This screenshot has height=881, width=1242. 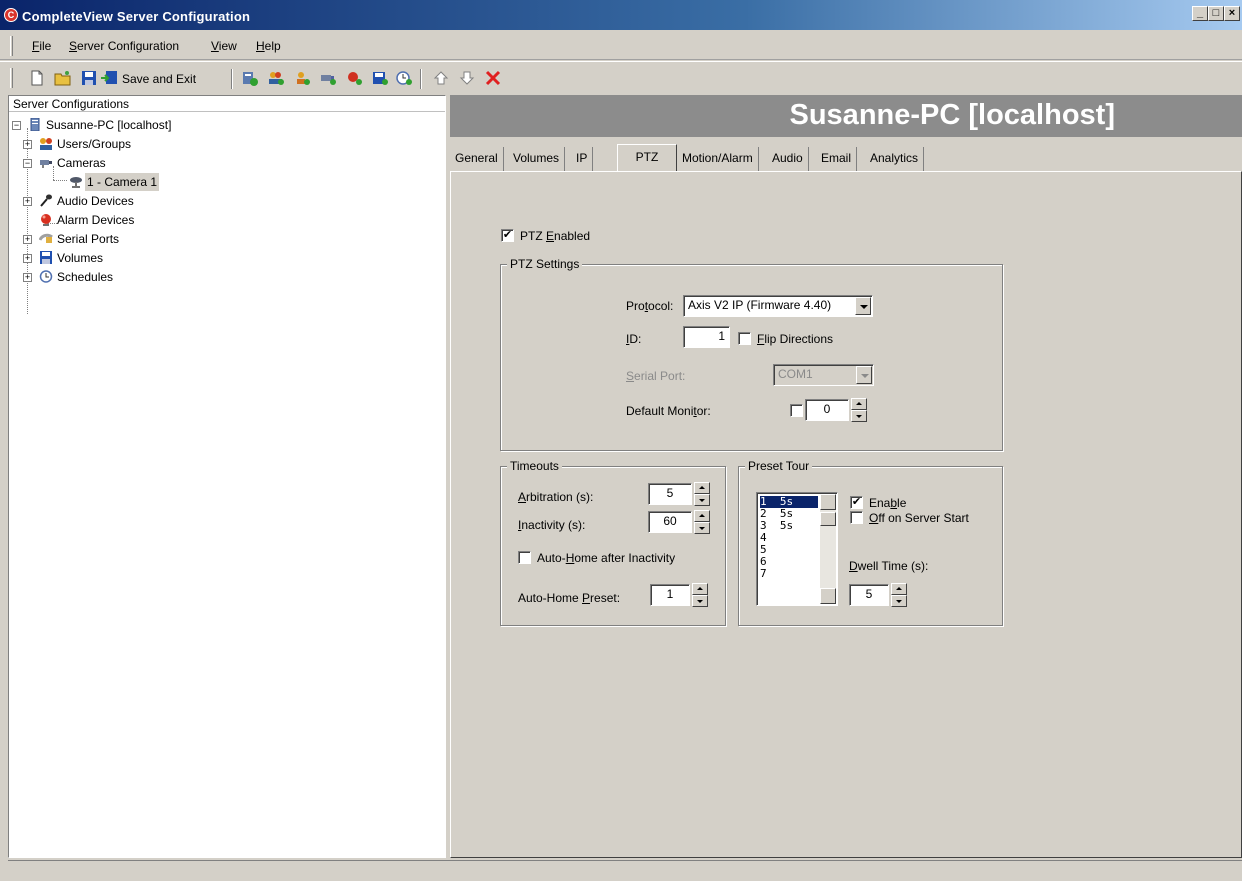 I want to click on move-up-icon, so click(x=441, y=78).